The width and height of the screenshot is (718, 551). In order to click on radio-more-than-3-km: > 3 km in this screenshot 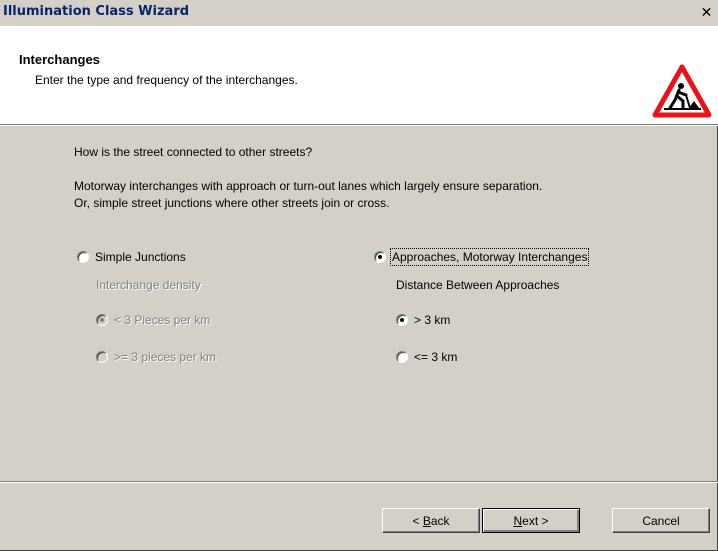, I will do `click(423, 320)`.